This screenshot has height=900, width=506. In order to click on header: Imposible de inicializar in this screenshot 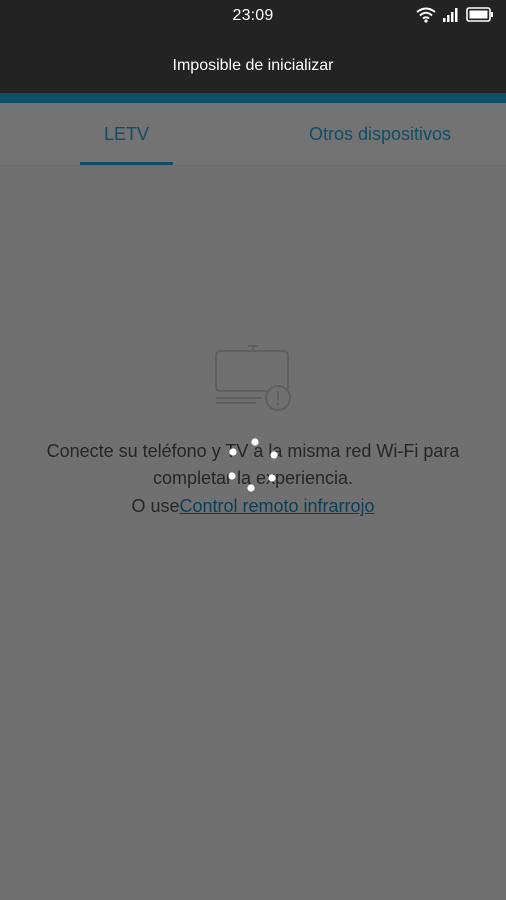, I will do `click(253, 63)`.